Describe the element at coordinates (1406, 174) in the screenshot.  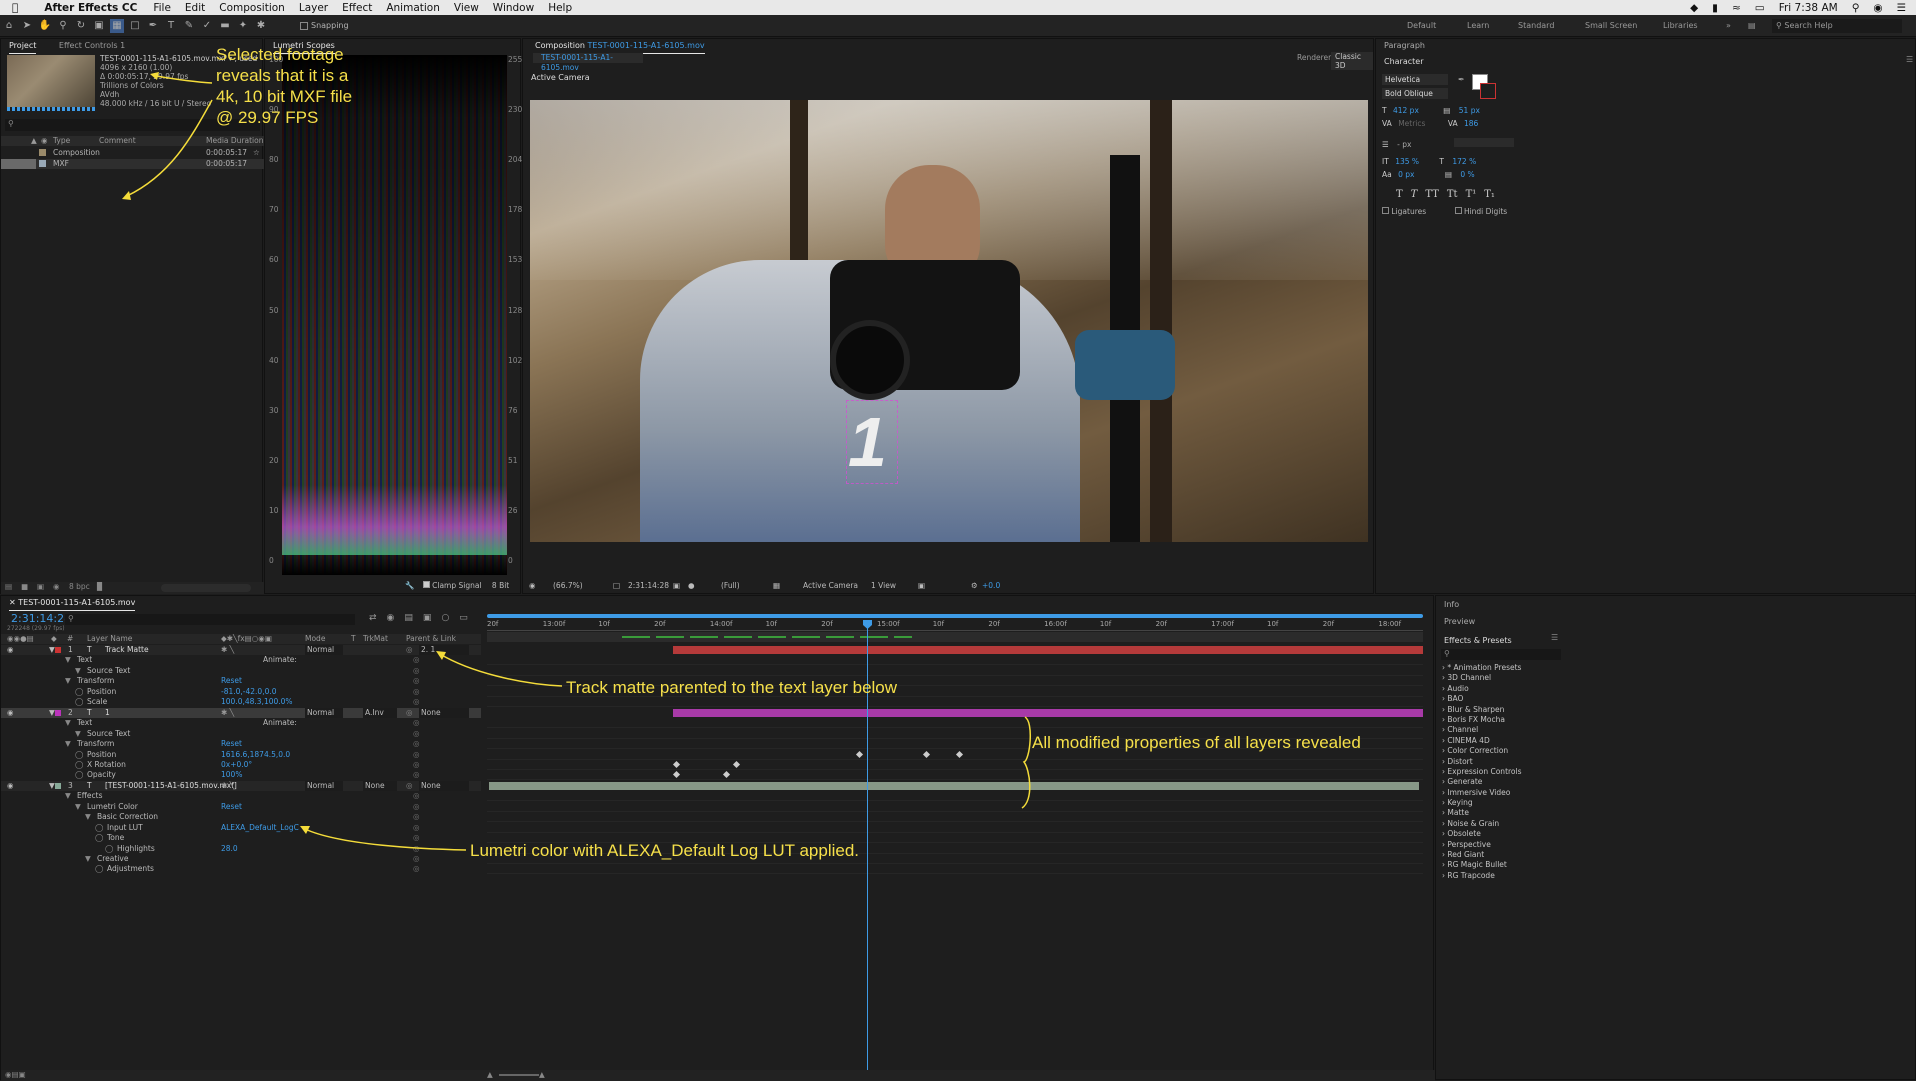
I see `baseline-value: 0 px` at that location.